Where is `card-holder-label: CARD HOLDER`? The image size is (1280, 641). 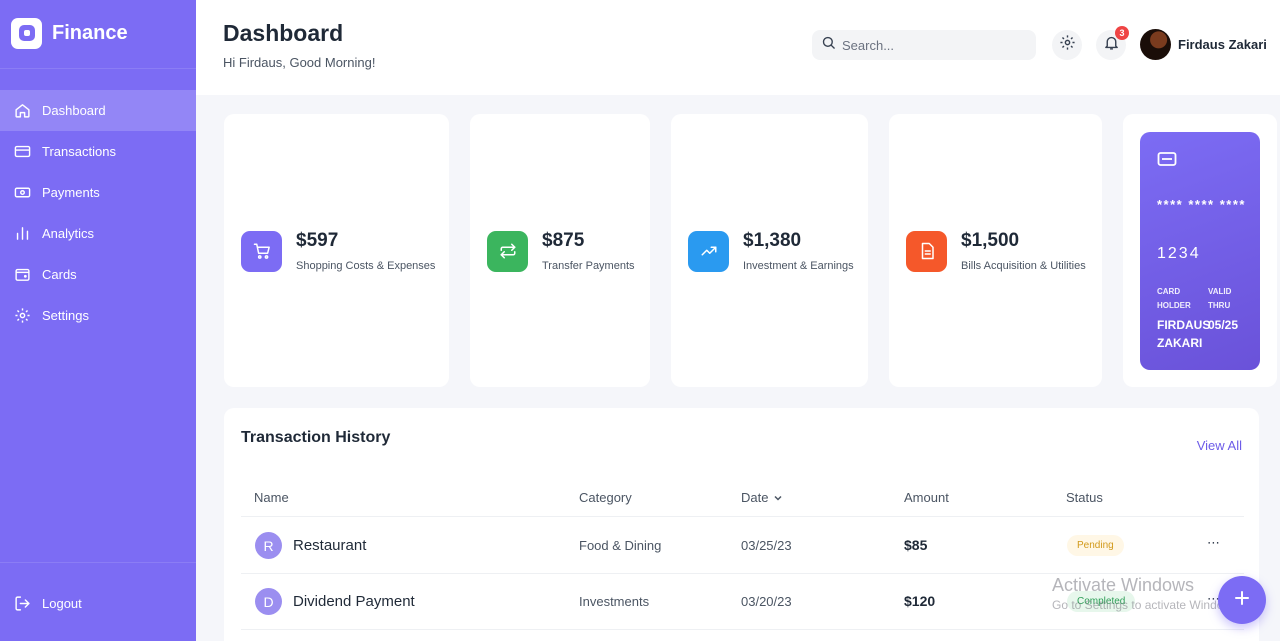 card-holder-label: CARD HOLDER is located at coordinates (1174, 298).